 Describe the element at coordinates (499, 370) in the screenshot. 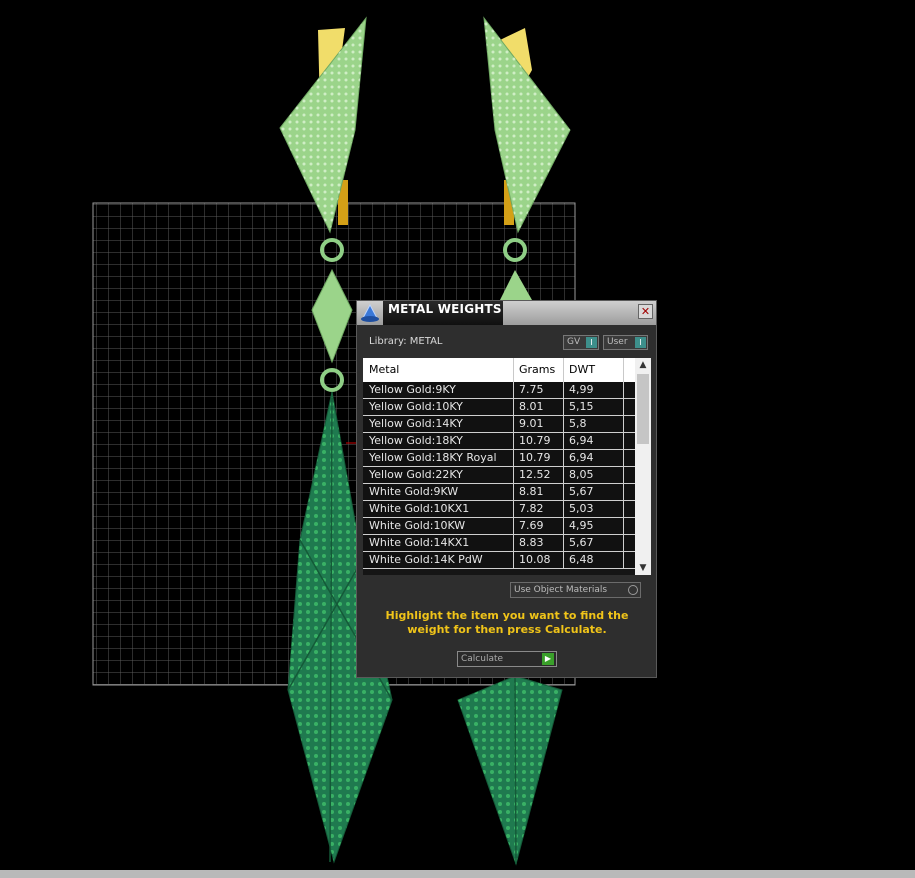

I see `table-header: Metal Grams DWT` at that location.